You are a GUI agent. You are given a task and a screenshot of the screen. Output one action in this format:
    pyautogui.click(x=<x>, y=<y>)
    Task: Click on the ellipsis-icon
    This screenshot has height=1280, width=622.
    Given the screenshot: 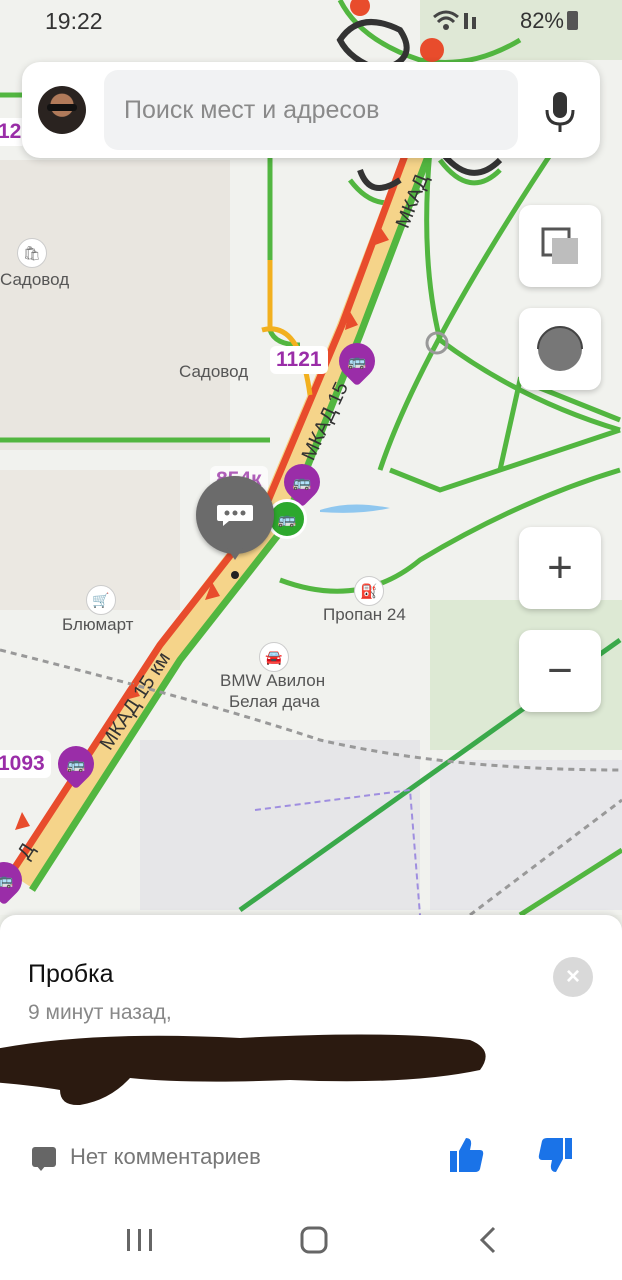 What is the action you would take?
    pyautogui.click(x=235, y=515)
    